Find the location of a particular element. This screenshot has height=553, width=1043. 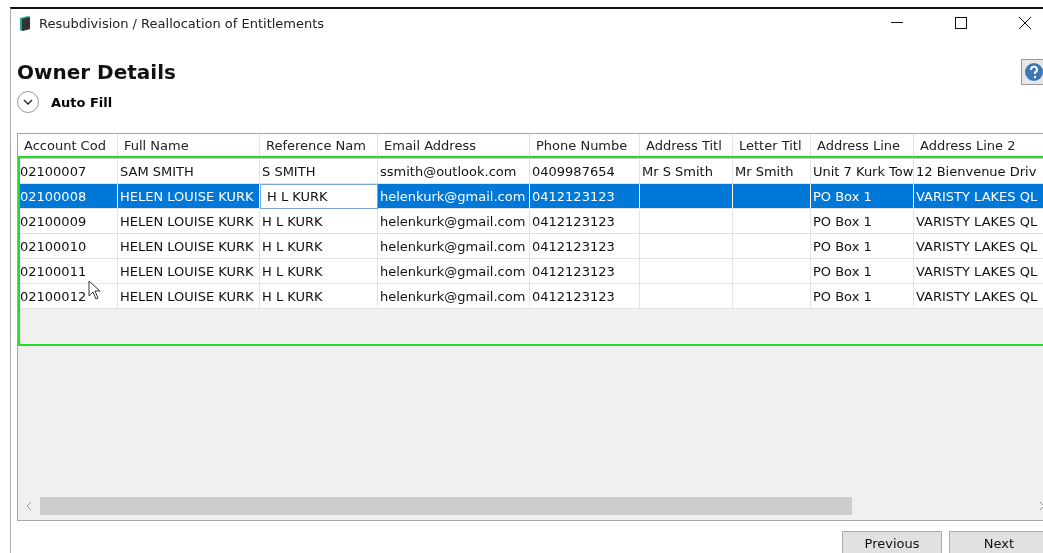

app-icon is located at coordinates (25, 23).